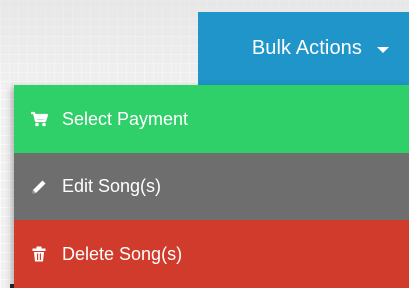 The height and width of the screenshot is (288, 409). I want to click on menu-item-label: Delete Song(s), so click(122, 253).